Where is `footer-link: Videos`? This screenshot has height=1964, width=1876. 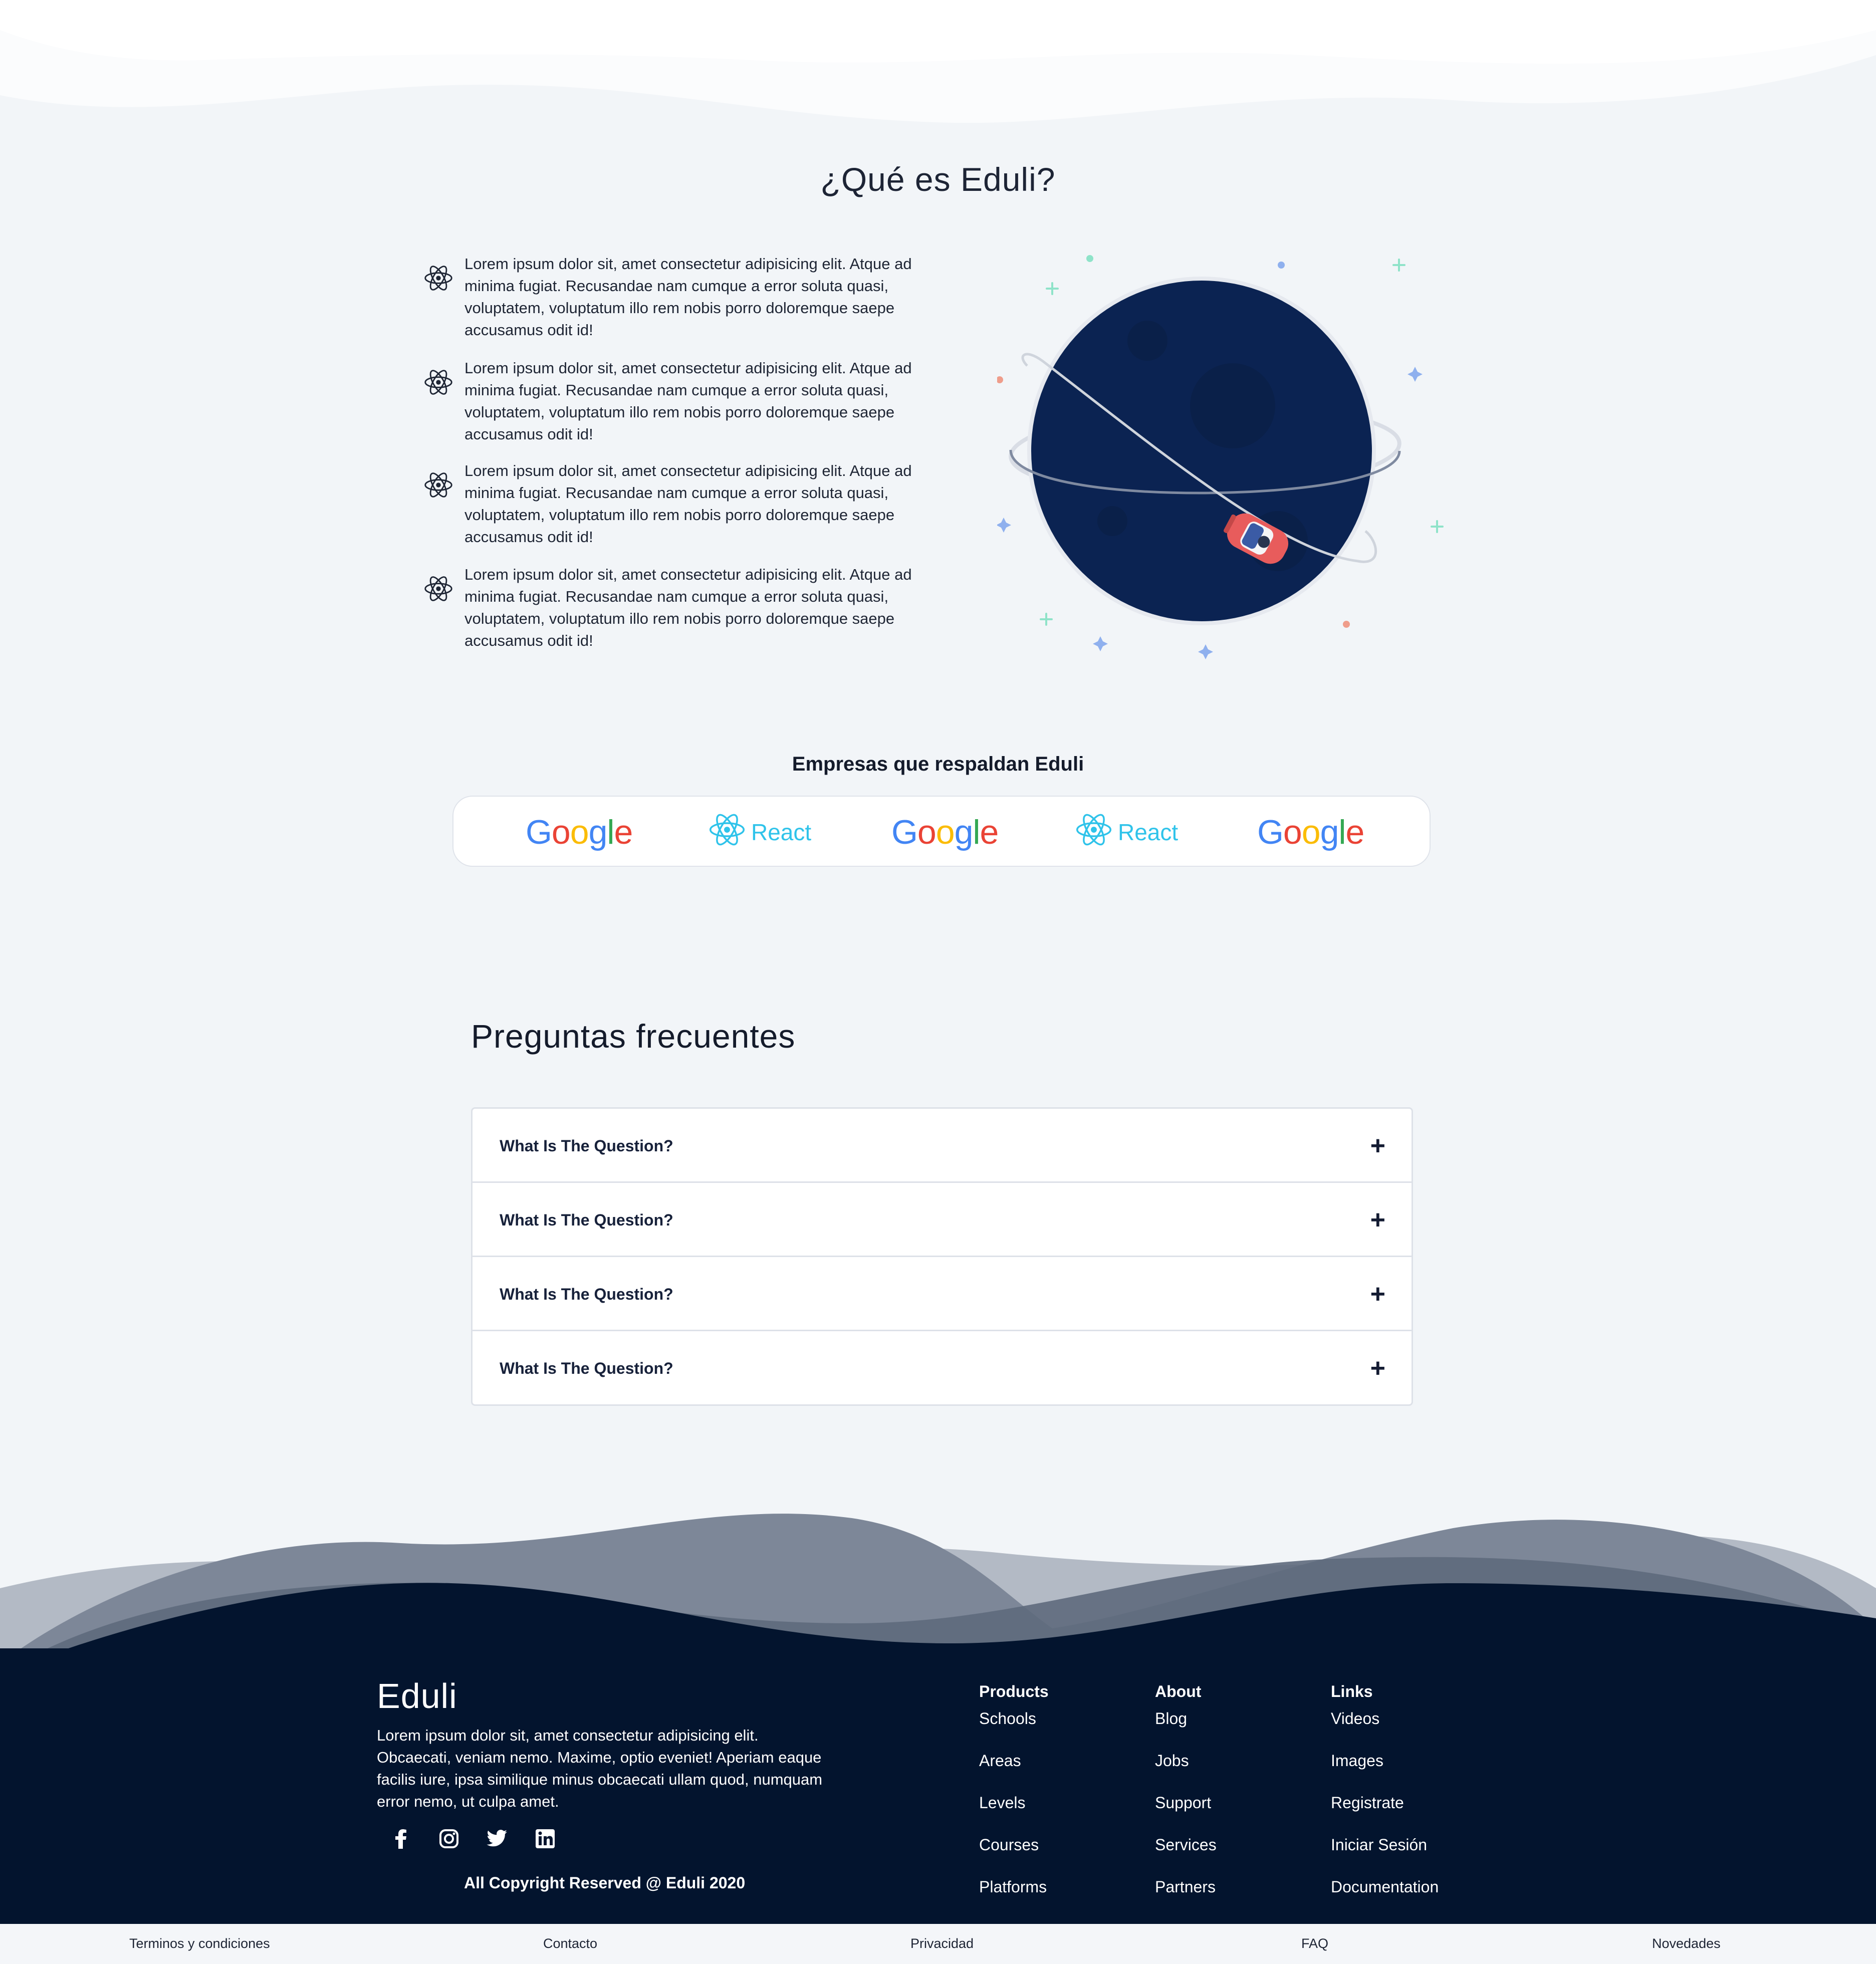 footer-link: Videos is located at coordinates (1385, 1728).